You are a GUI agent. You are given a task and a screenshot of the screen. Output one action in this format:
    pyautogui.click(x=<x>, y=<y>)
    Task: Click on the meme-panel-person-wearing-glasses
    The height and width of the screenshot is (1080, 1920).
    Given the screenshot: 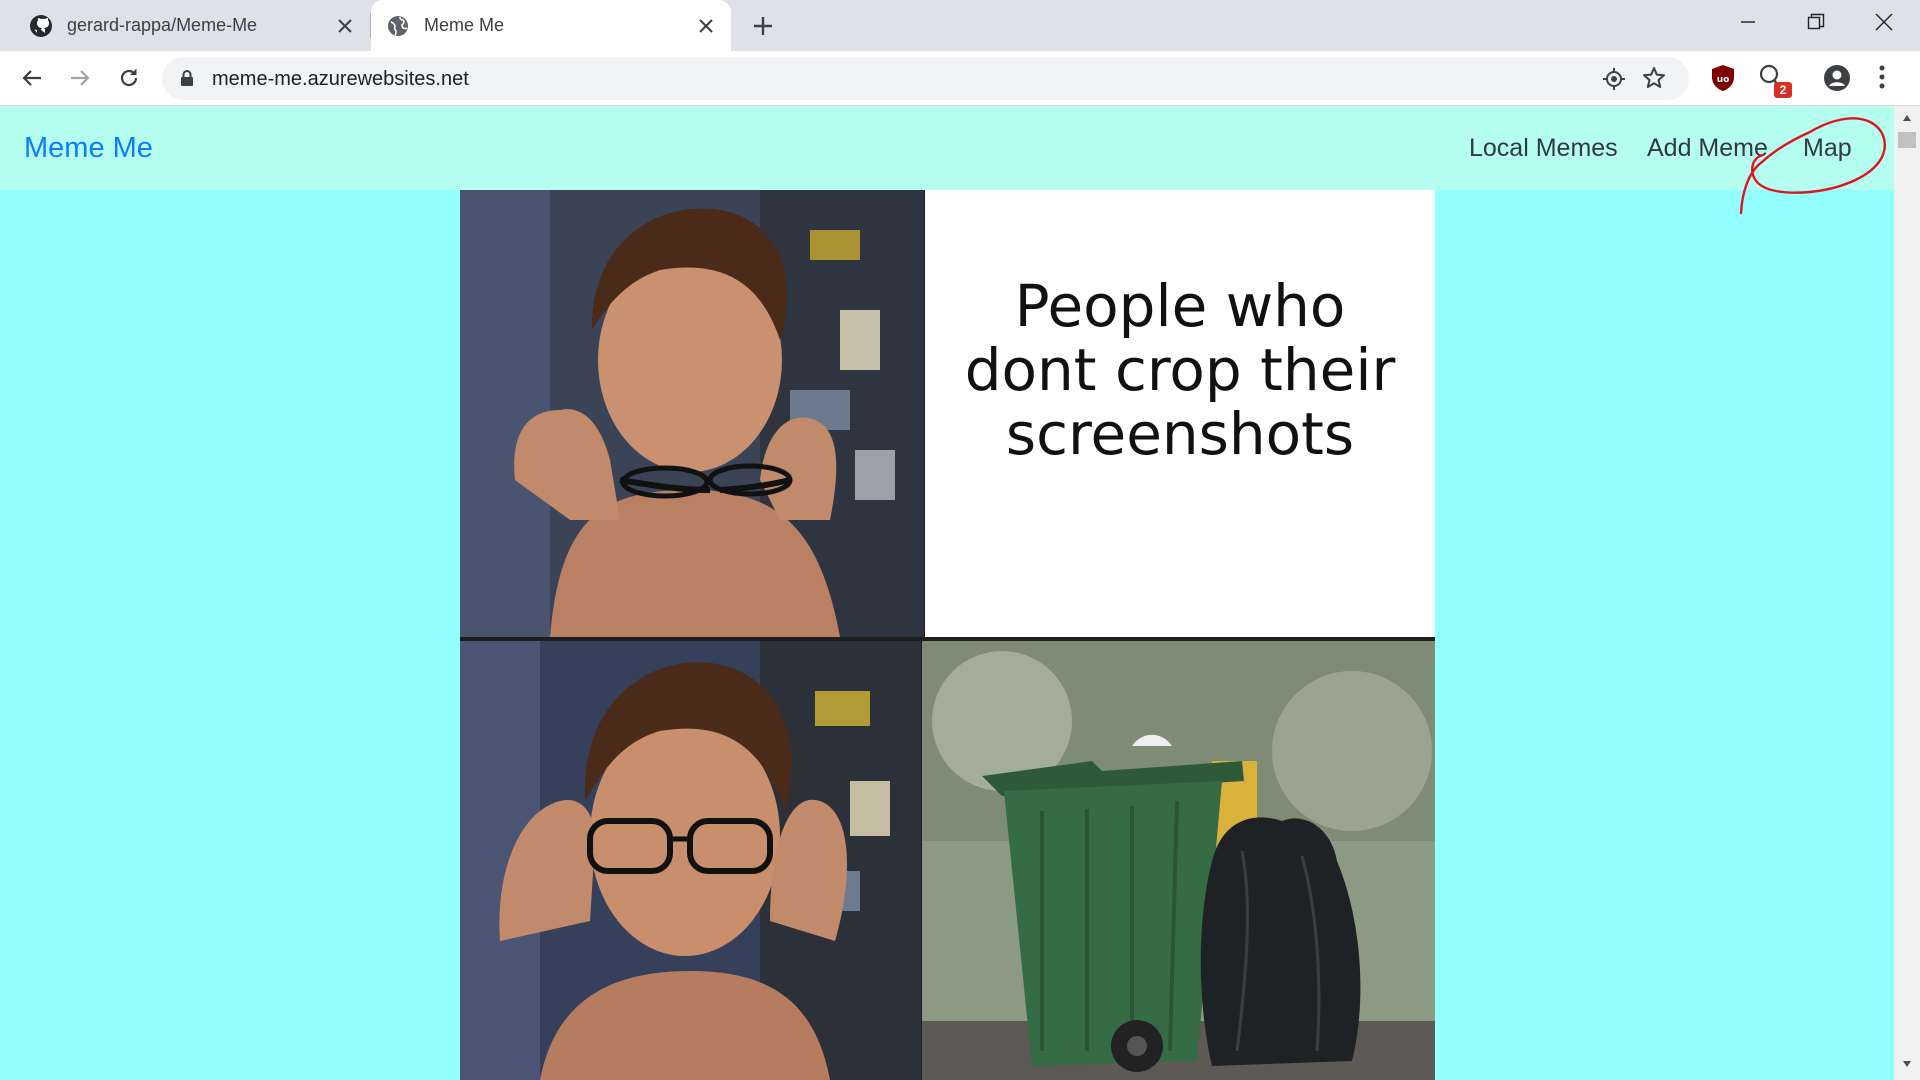 What is the action you would take?
    pyautogui.click(x=690, y=860)
    